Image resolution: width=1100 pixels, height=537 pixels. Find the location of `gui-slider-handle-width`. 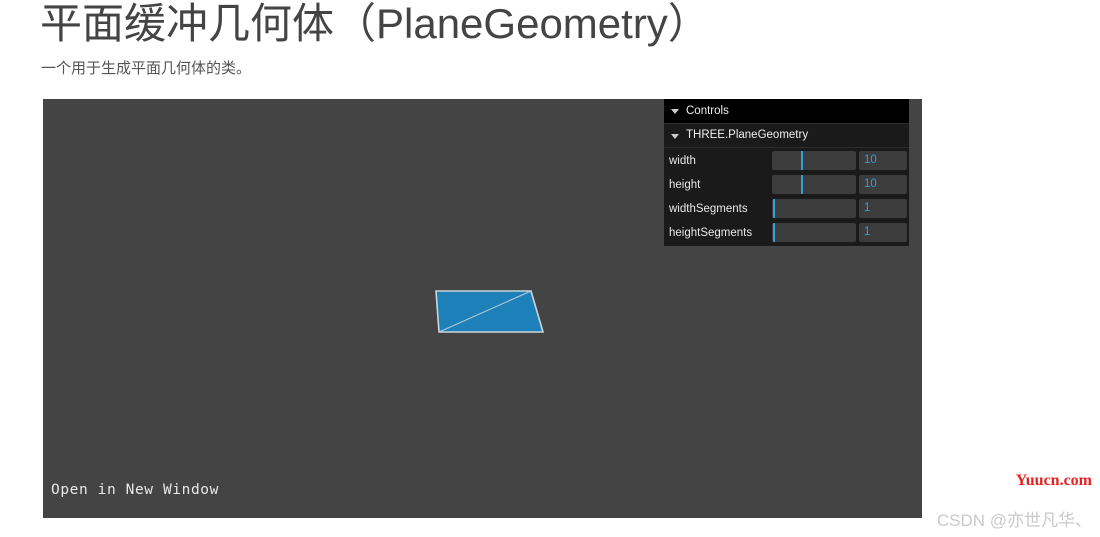

gui-slider-handle-width is located at coordinates (802, 160).